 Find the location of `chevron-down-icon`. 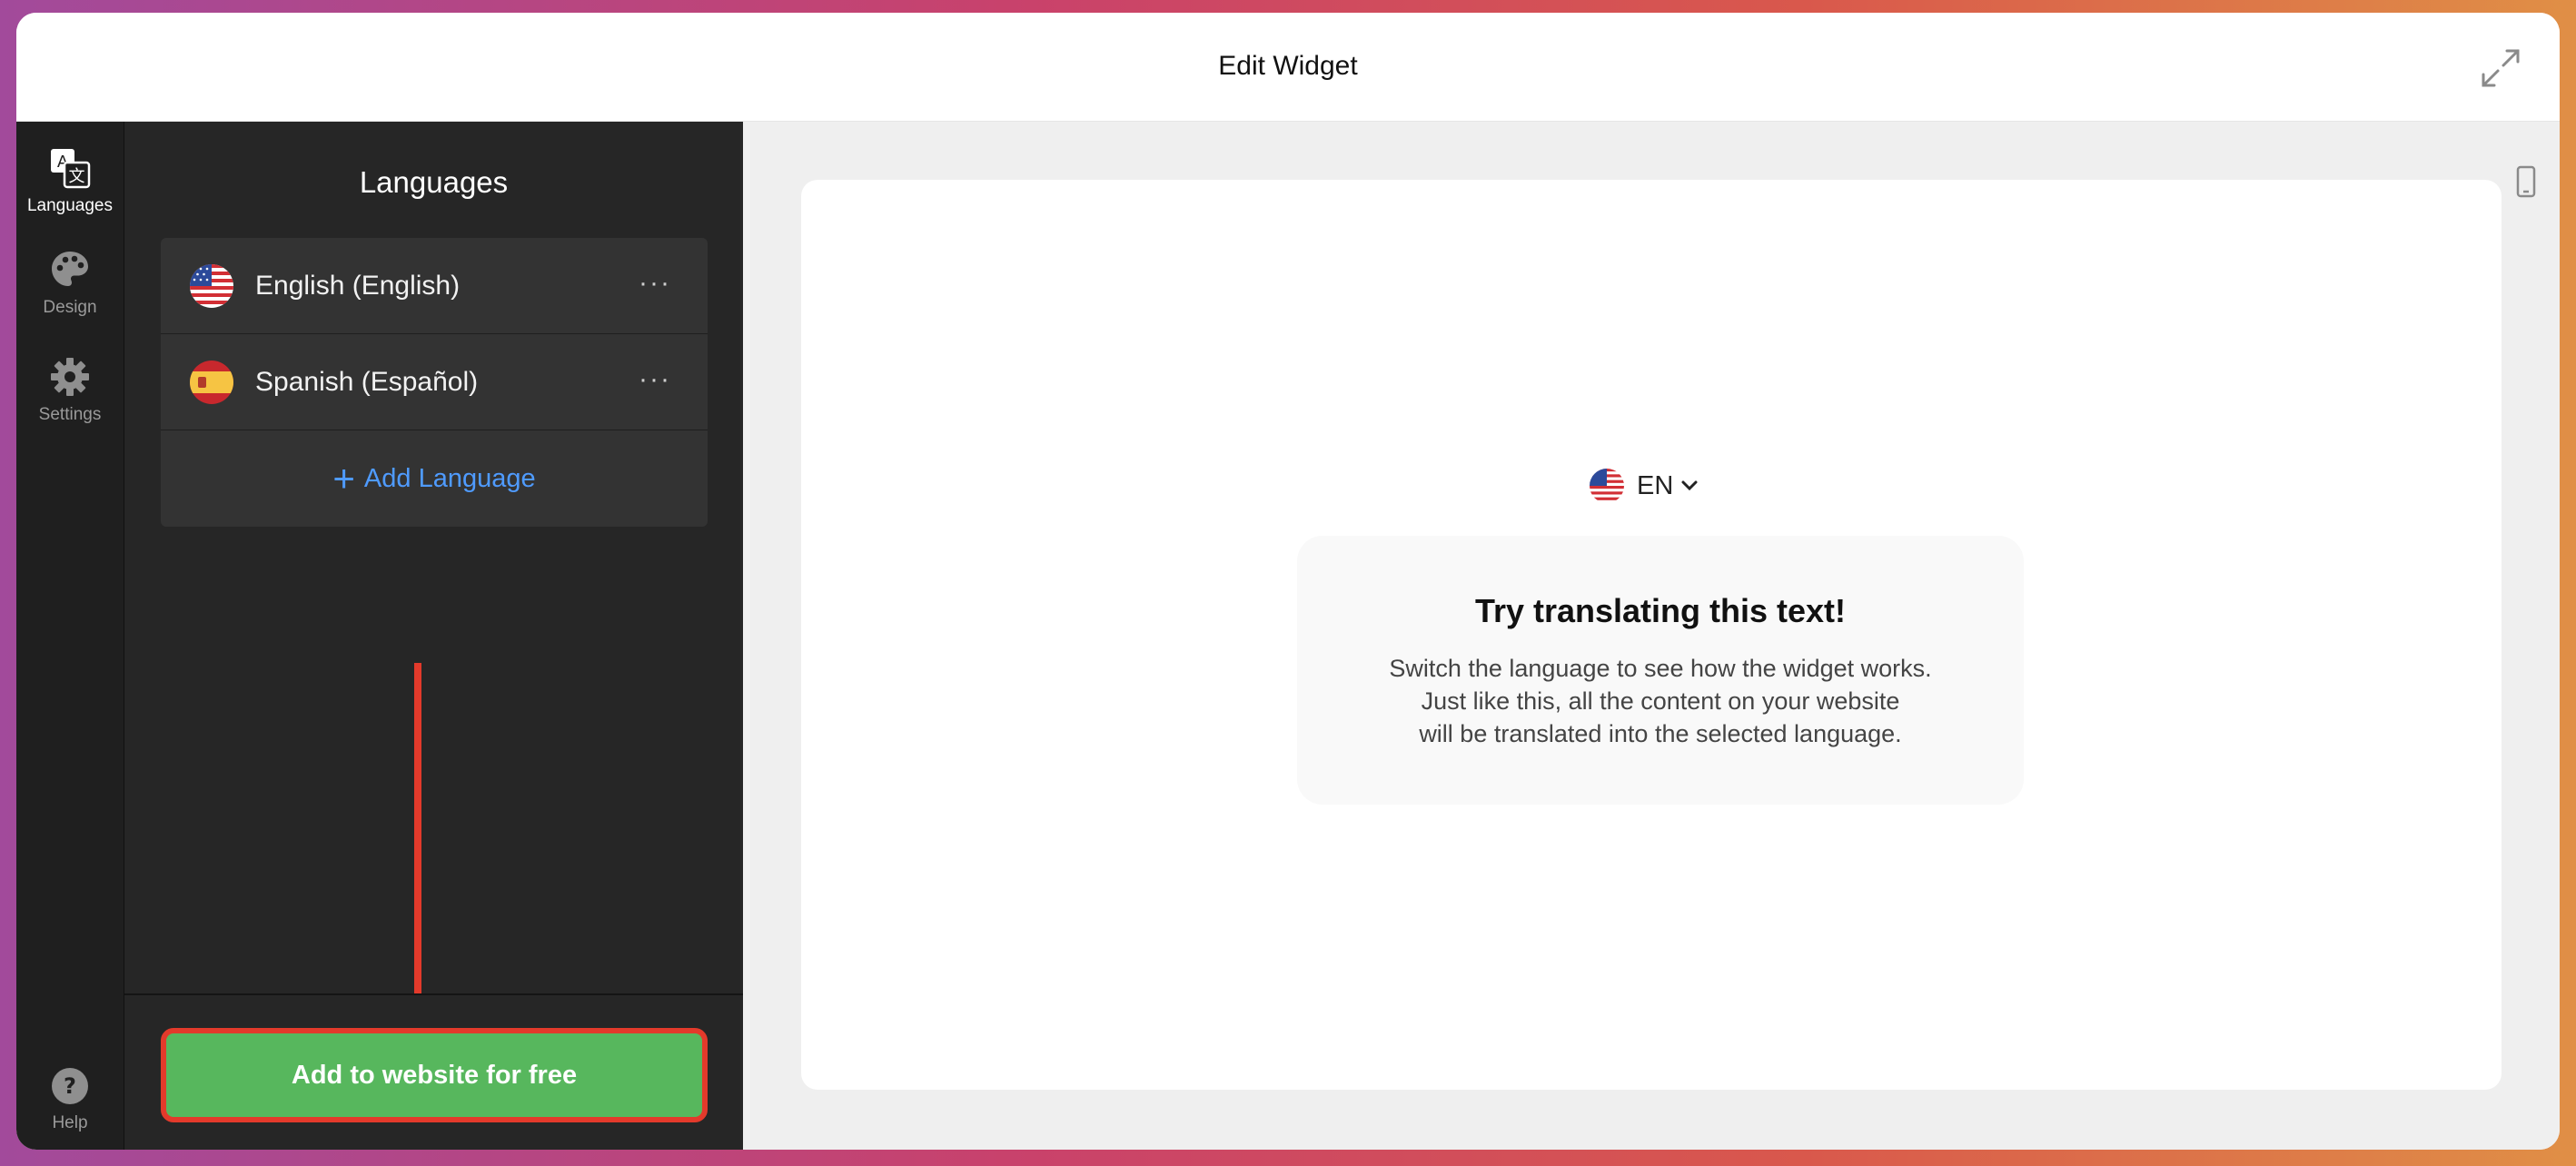

chevron-down-icon is located at coordinates (1689, 486).